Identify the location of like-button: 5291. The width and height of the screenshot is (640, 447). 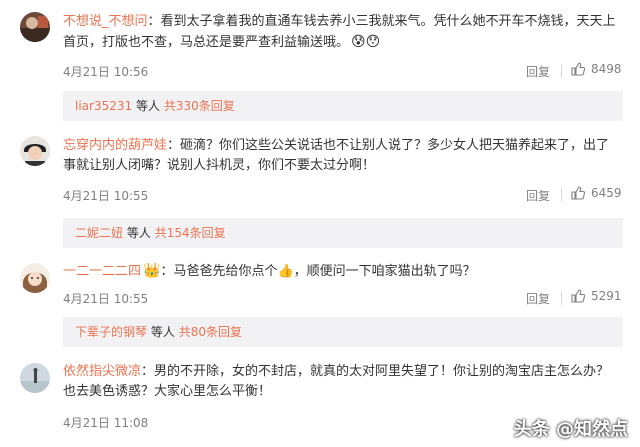
(596, 296).